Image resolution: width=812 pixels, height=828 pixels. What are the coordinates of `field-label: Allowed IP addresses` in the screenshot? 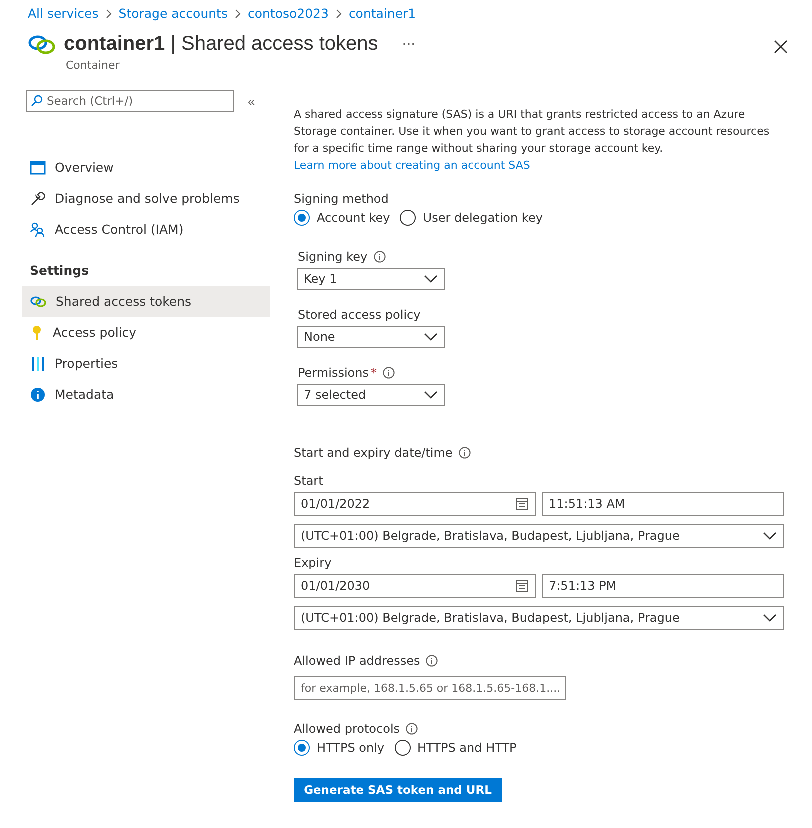 It's located at (357, 661).